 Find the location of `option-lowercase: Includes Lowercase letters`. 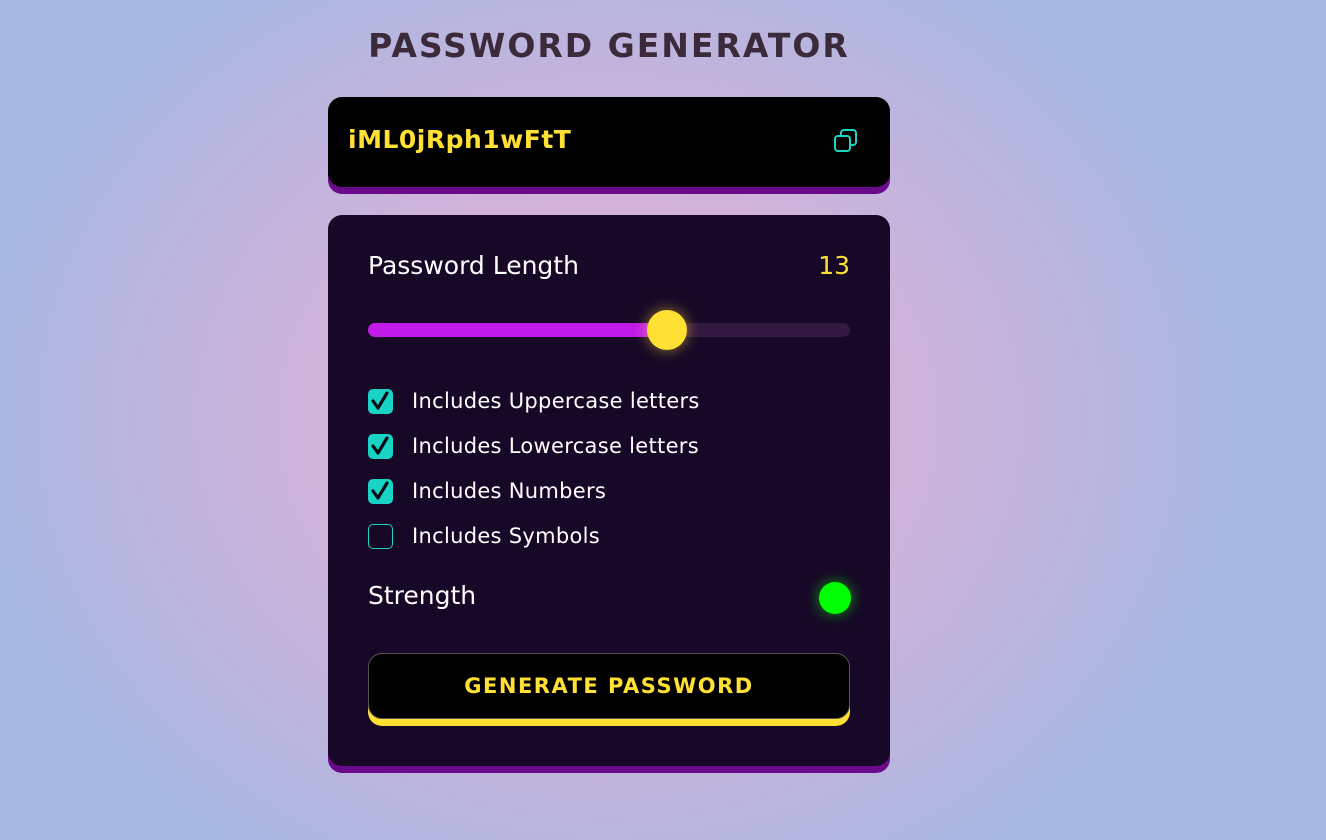

option-lowercase: Includes Lowercase letters is located at coordinates (533, 446).